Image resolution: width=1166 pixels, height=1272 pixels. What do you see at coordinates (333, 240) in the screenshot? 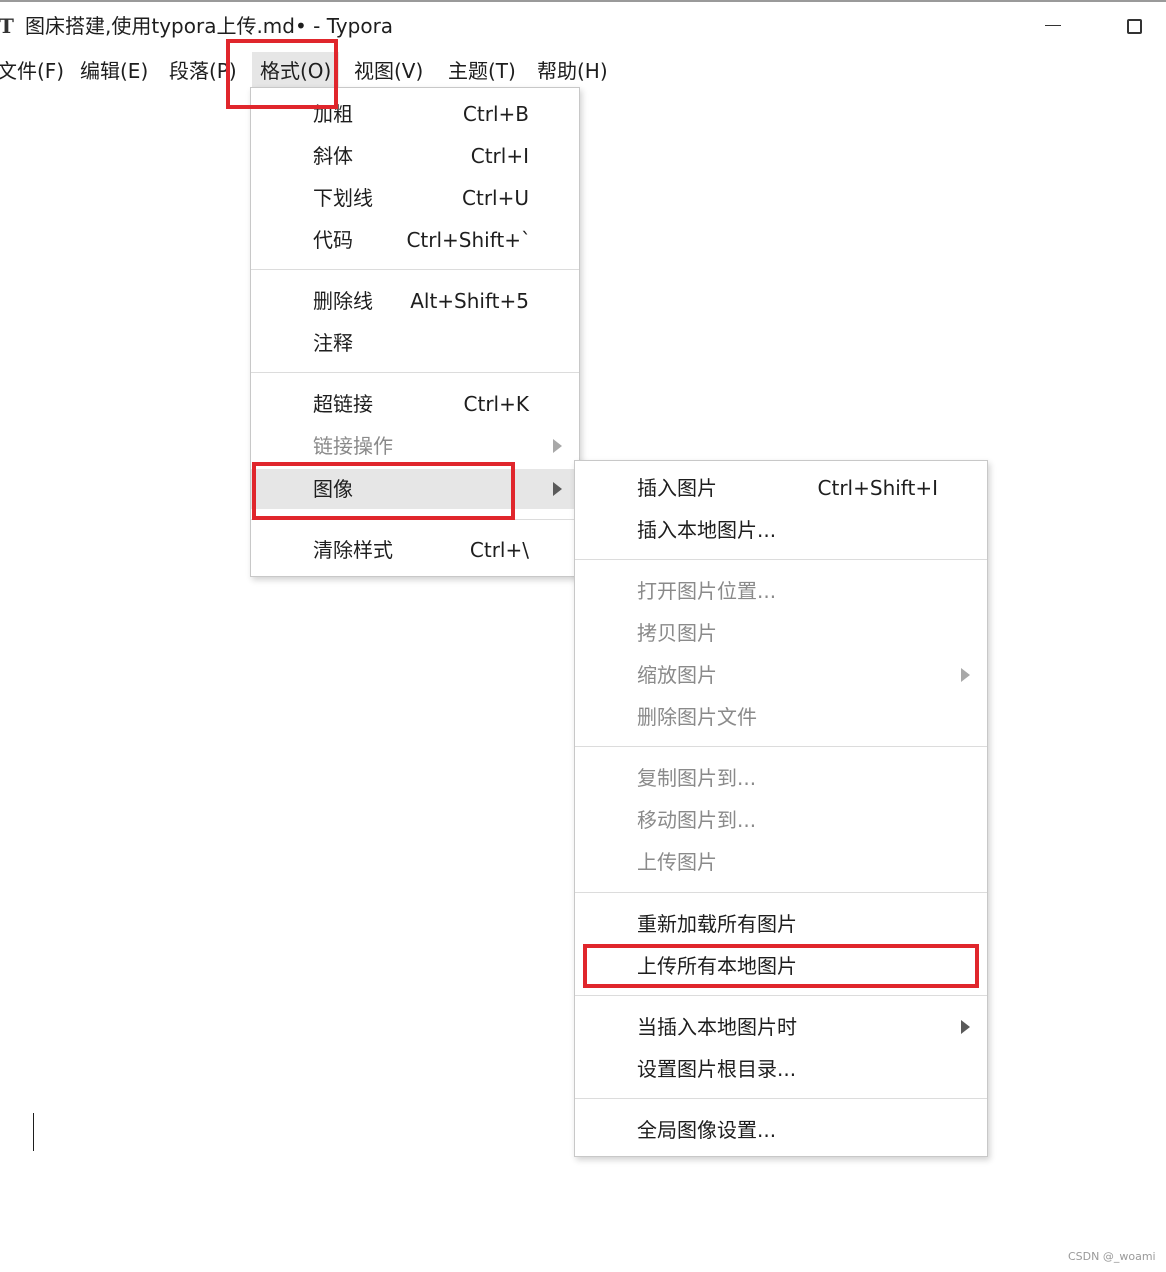
I see `menu-item-label: 代码` at bounding box center [333, 240].